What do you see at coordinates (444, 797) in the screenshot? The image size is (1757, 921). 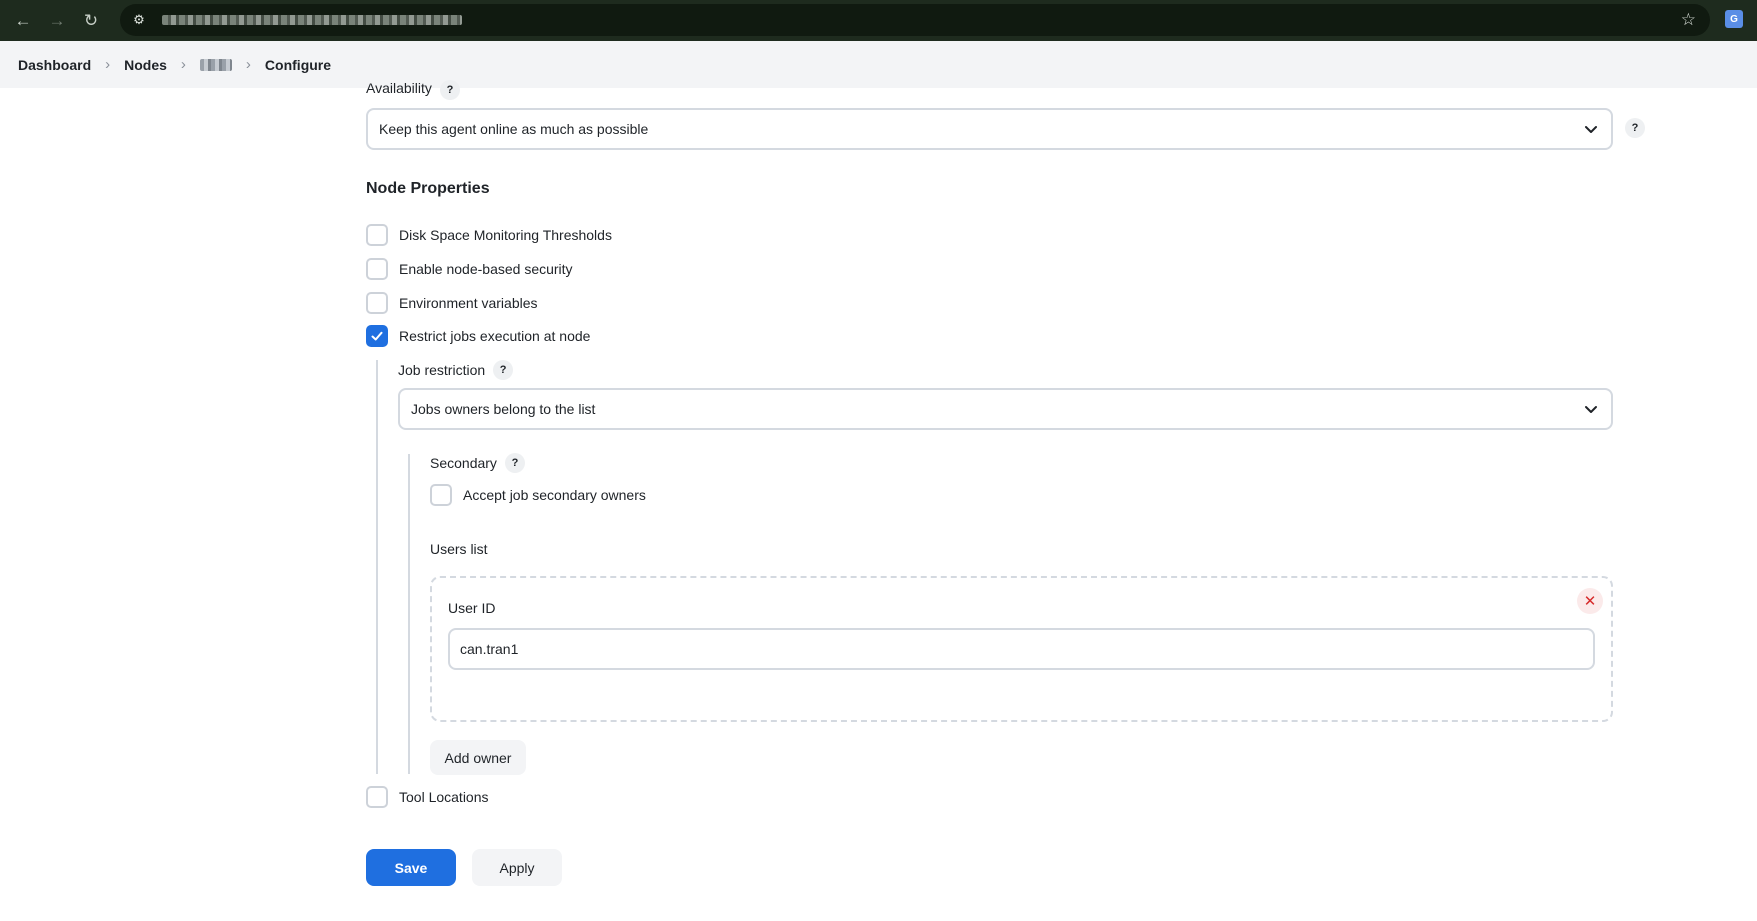 I see `option-label: Tool Locations` at bounding box center [444, 797].